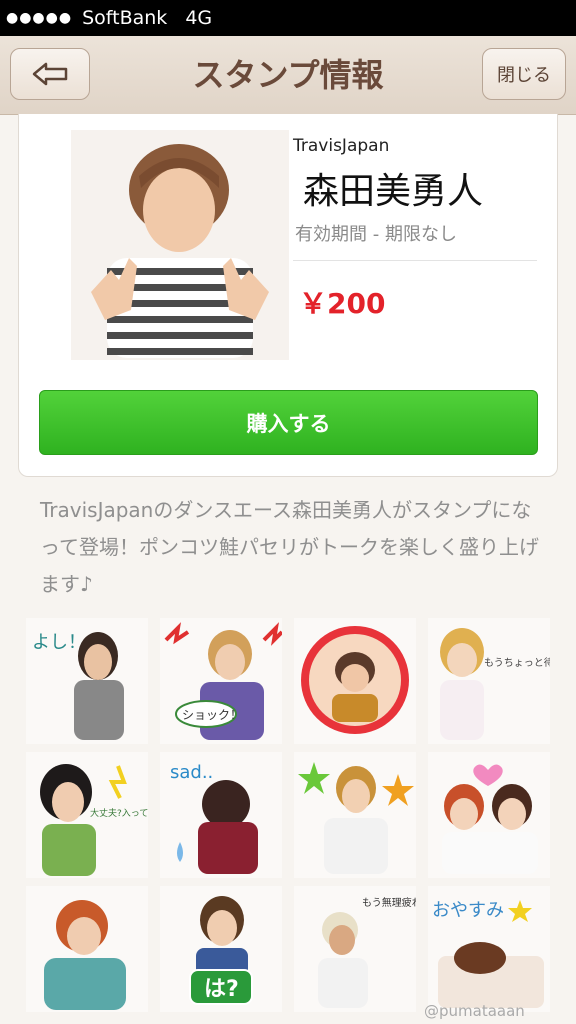  Describe the element at coordinates (125, 18) in the screenshot. I see `carrier-name: SoftBank` at that location.